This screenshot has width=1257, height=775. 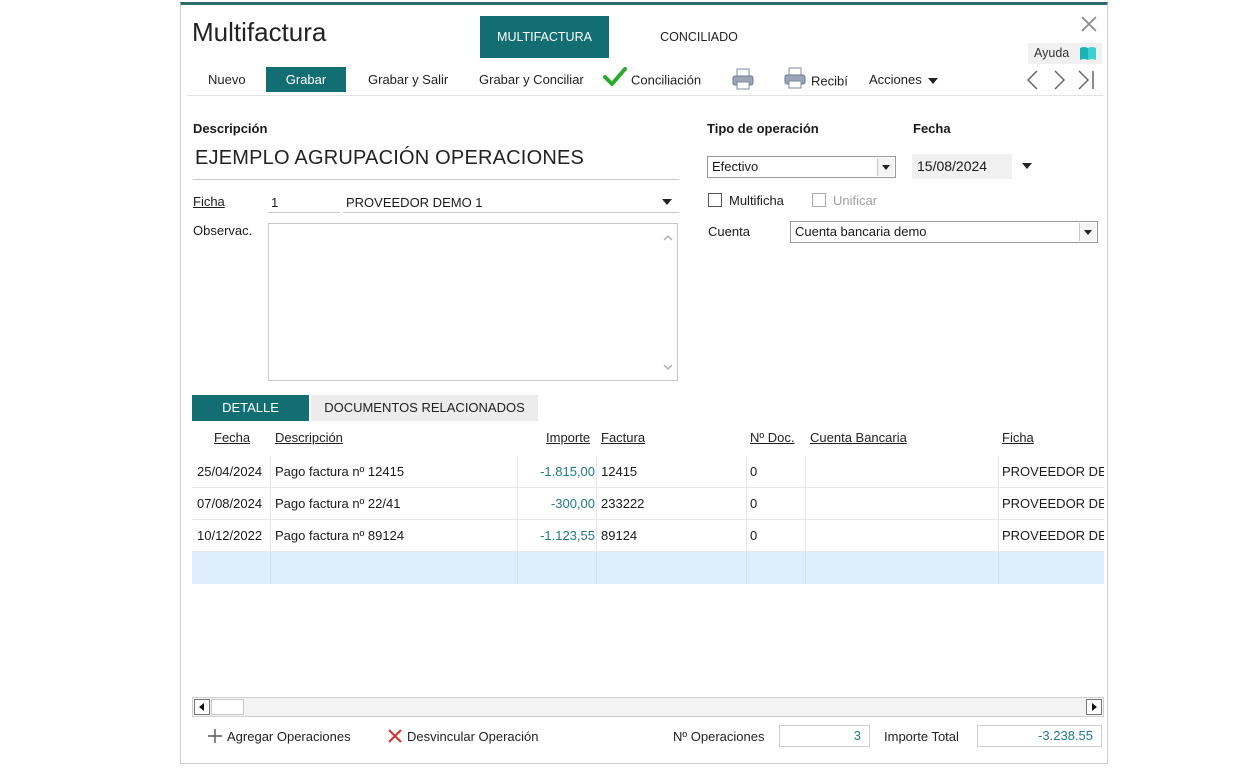 I want to click on recibi-label: Recibí, so click(x=829, y=81).